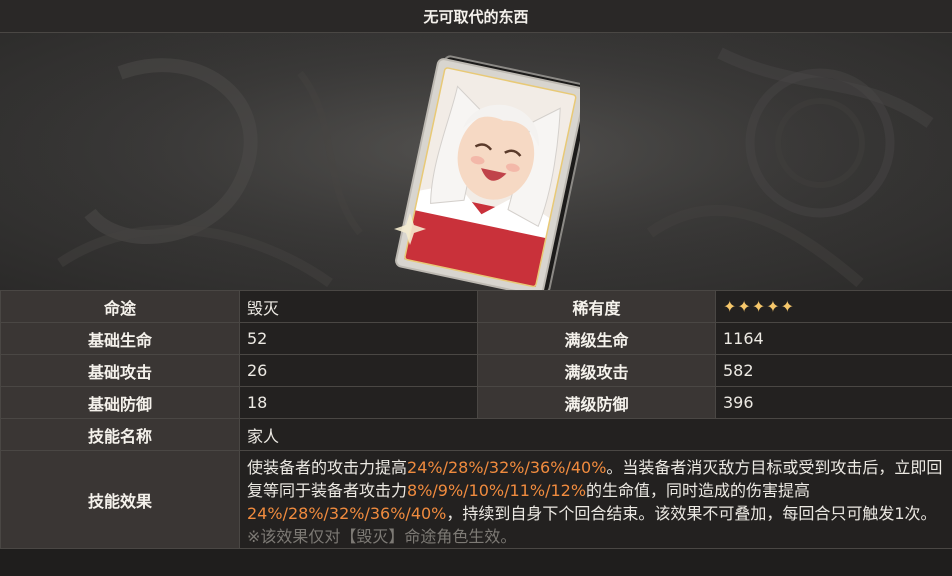 Image resolution: width=952 pixels, height=576 pixels. I want to click on effect-atk-value: 24%/28%/32%/36%/40%, so click(507, 467).